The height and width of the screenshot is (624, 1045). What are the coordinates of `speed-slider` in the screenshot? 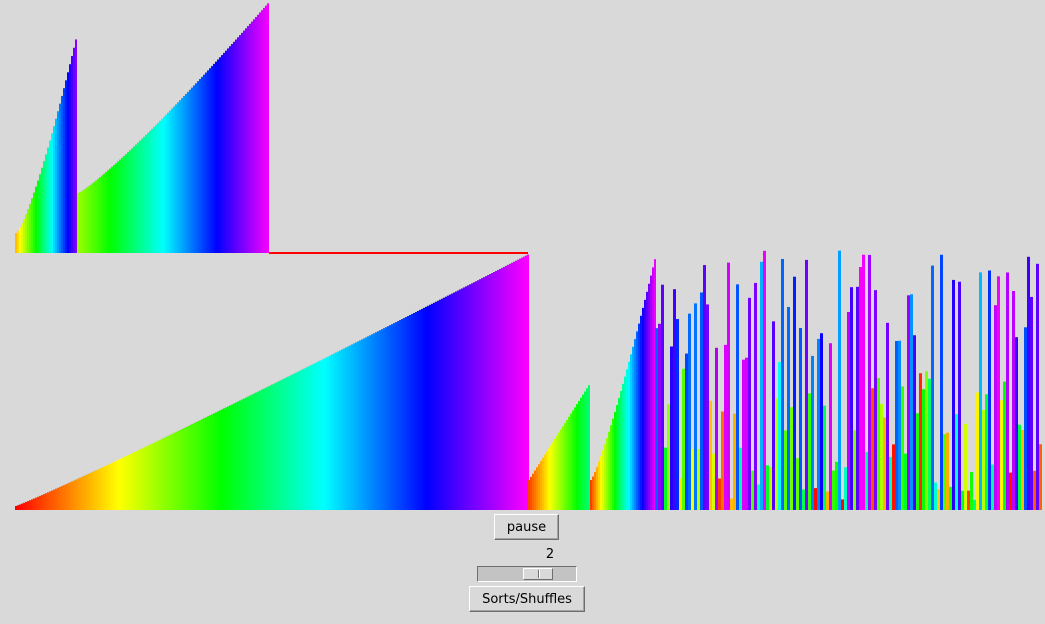 It's located at (527, 574).